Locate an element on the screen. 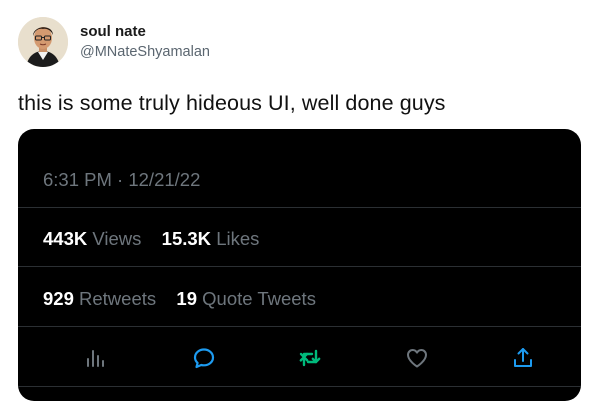  avatar-illustration is located at coordinates (43, 42).